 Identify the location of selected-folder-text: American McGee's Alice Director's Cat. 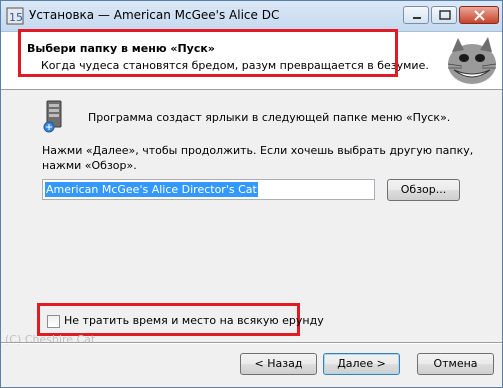
(151, 189).